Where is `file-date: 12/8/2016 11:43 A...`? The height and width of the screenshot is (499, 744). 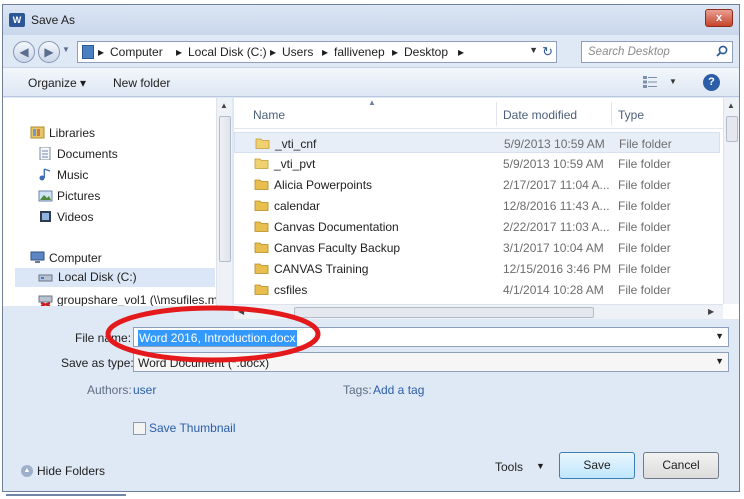 file-date: 12/8/2016 11:43 A... is located at coordinates (556, 206).